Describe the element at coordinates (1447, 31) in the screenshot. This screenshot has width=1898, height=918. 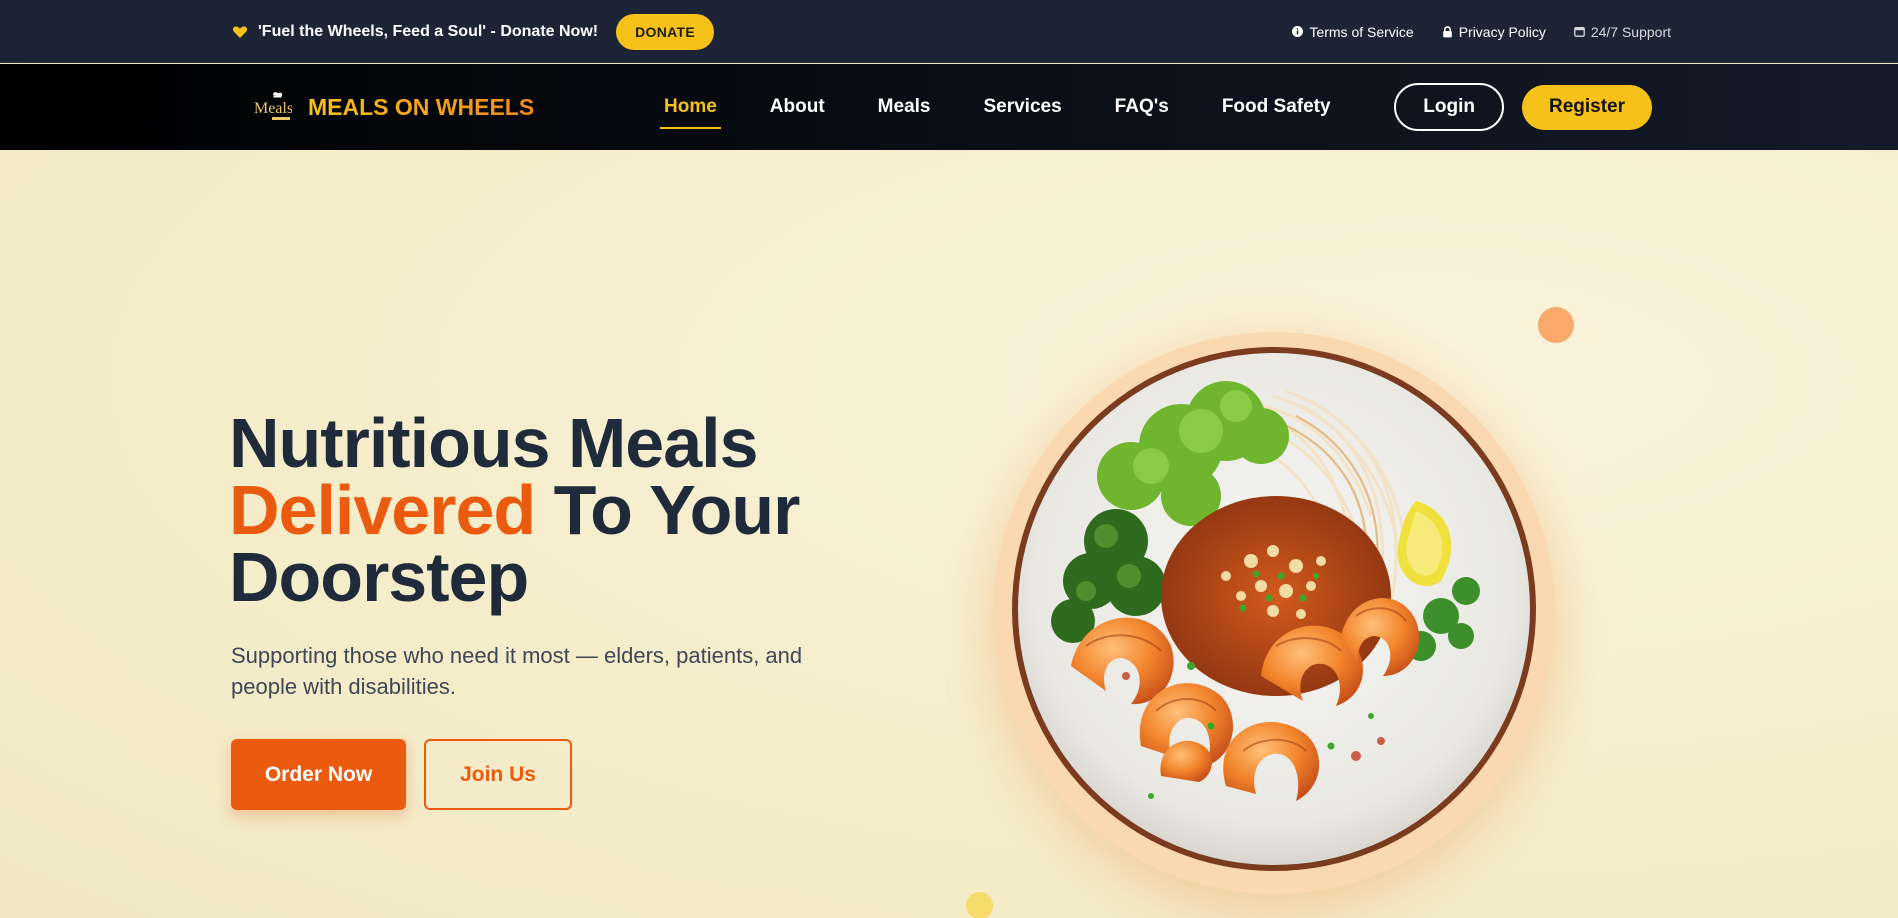
I see `lock-icon` at that location.